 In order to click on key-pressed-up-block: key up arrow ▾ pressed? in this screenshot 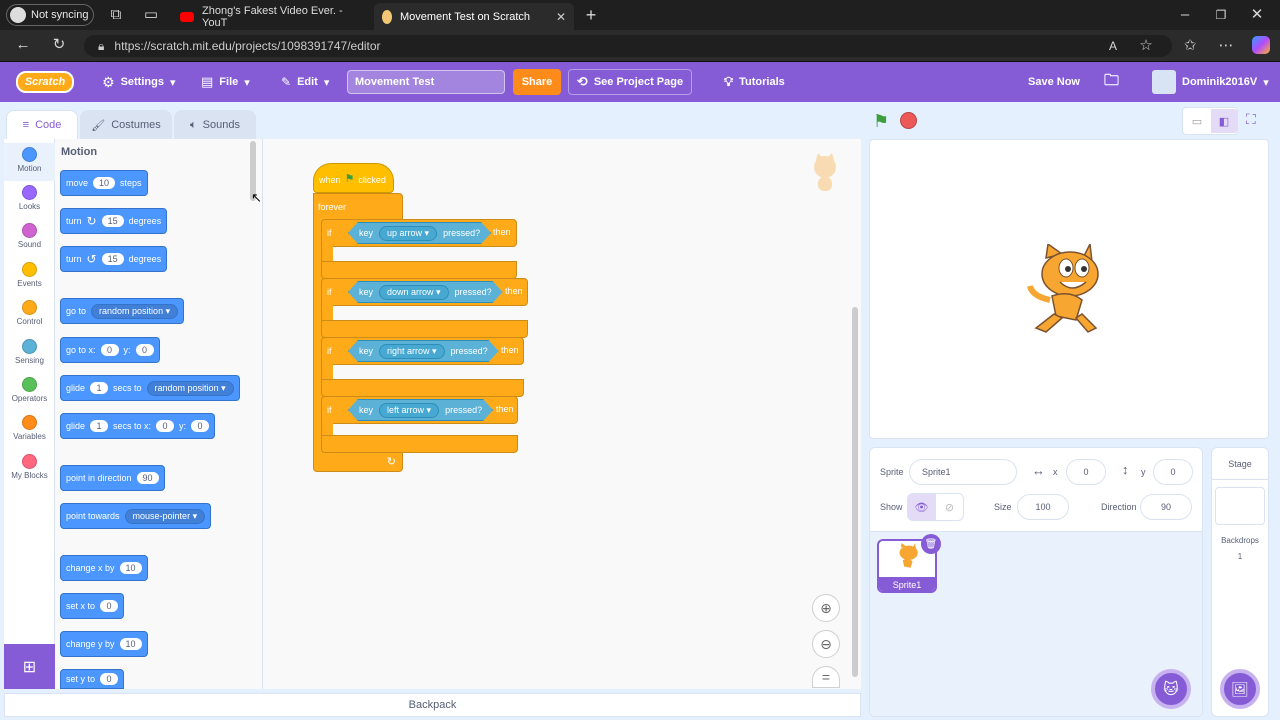, I will do `click(419, 233)`.